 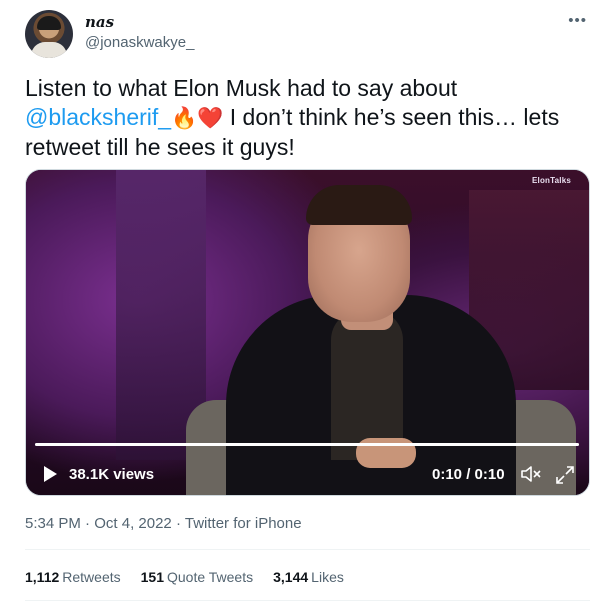 I want to click on video-progress-bar, so click(x=307, y=444).